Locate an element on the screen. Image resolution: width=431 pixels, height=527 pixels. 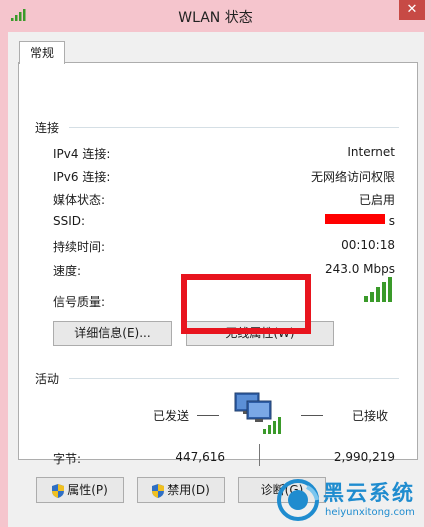
sent-label: 已发送 is located at coordinates (171, 416).